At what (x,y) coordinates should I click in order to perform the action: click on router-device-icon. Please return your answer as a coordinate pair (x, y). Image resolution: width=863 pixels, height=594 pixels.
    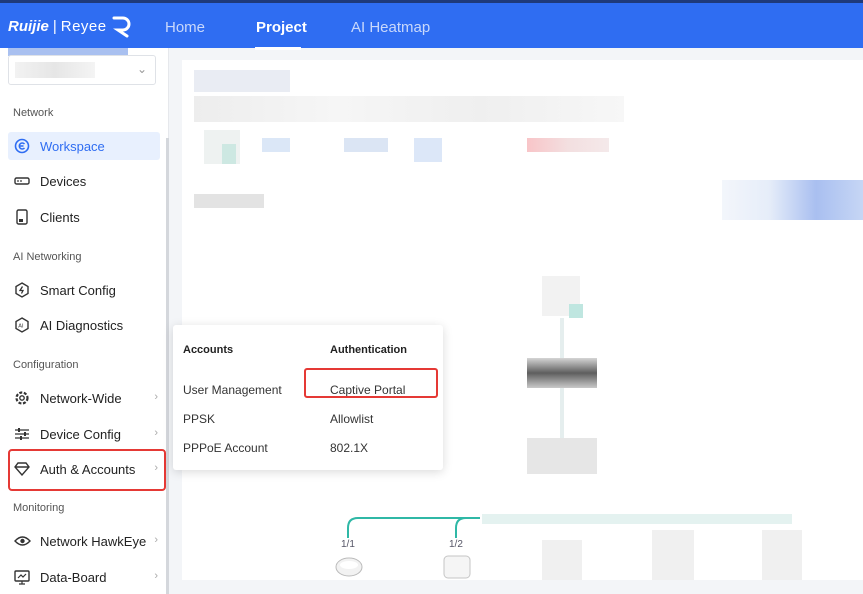
    Looking at the image, I should click on (457, 569).